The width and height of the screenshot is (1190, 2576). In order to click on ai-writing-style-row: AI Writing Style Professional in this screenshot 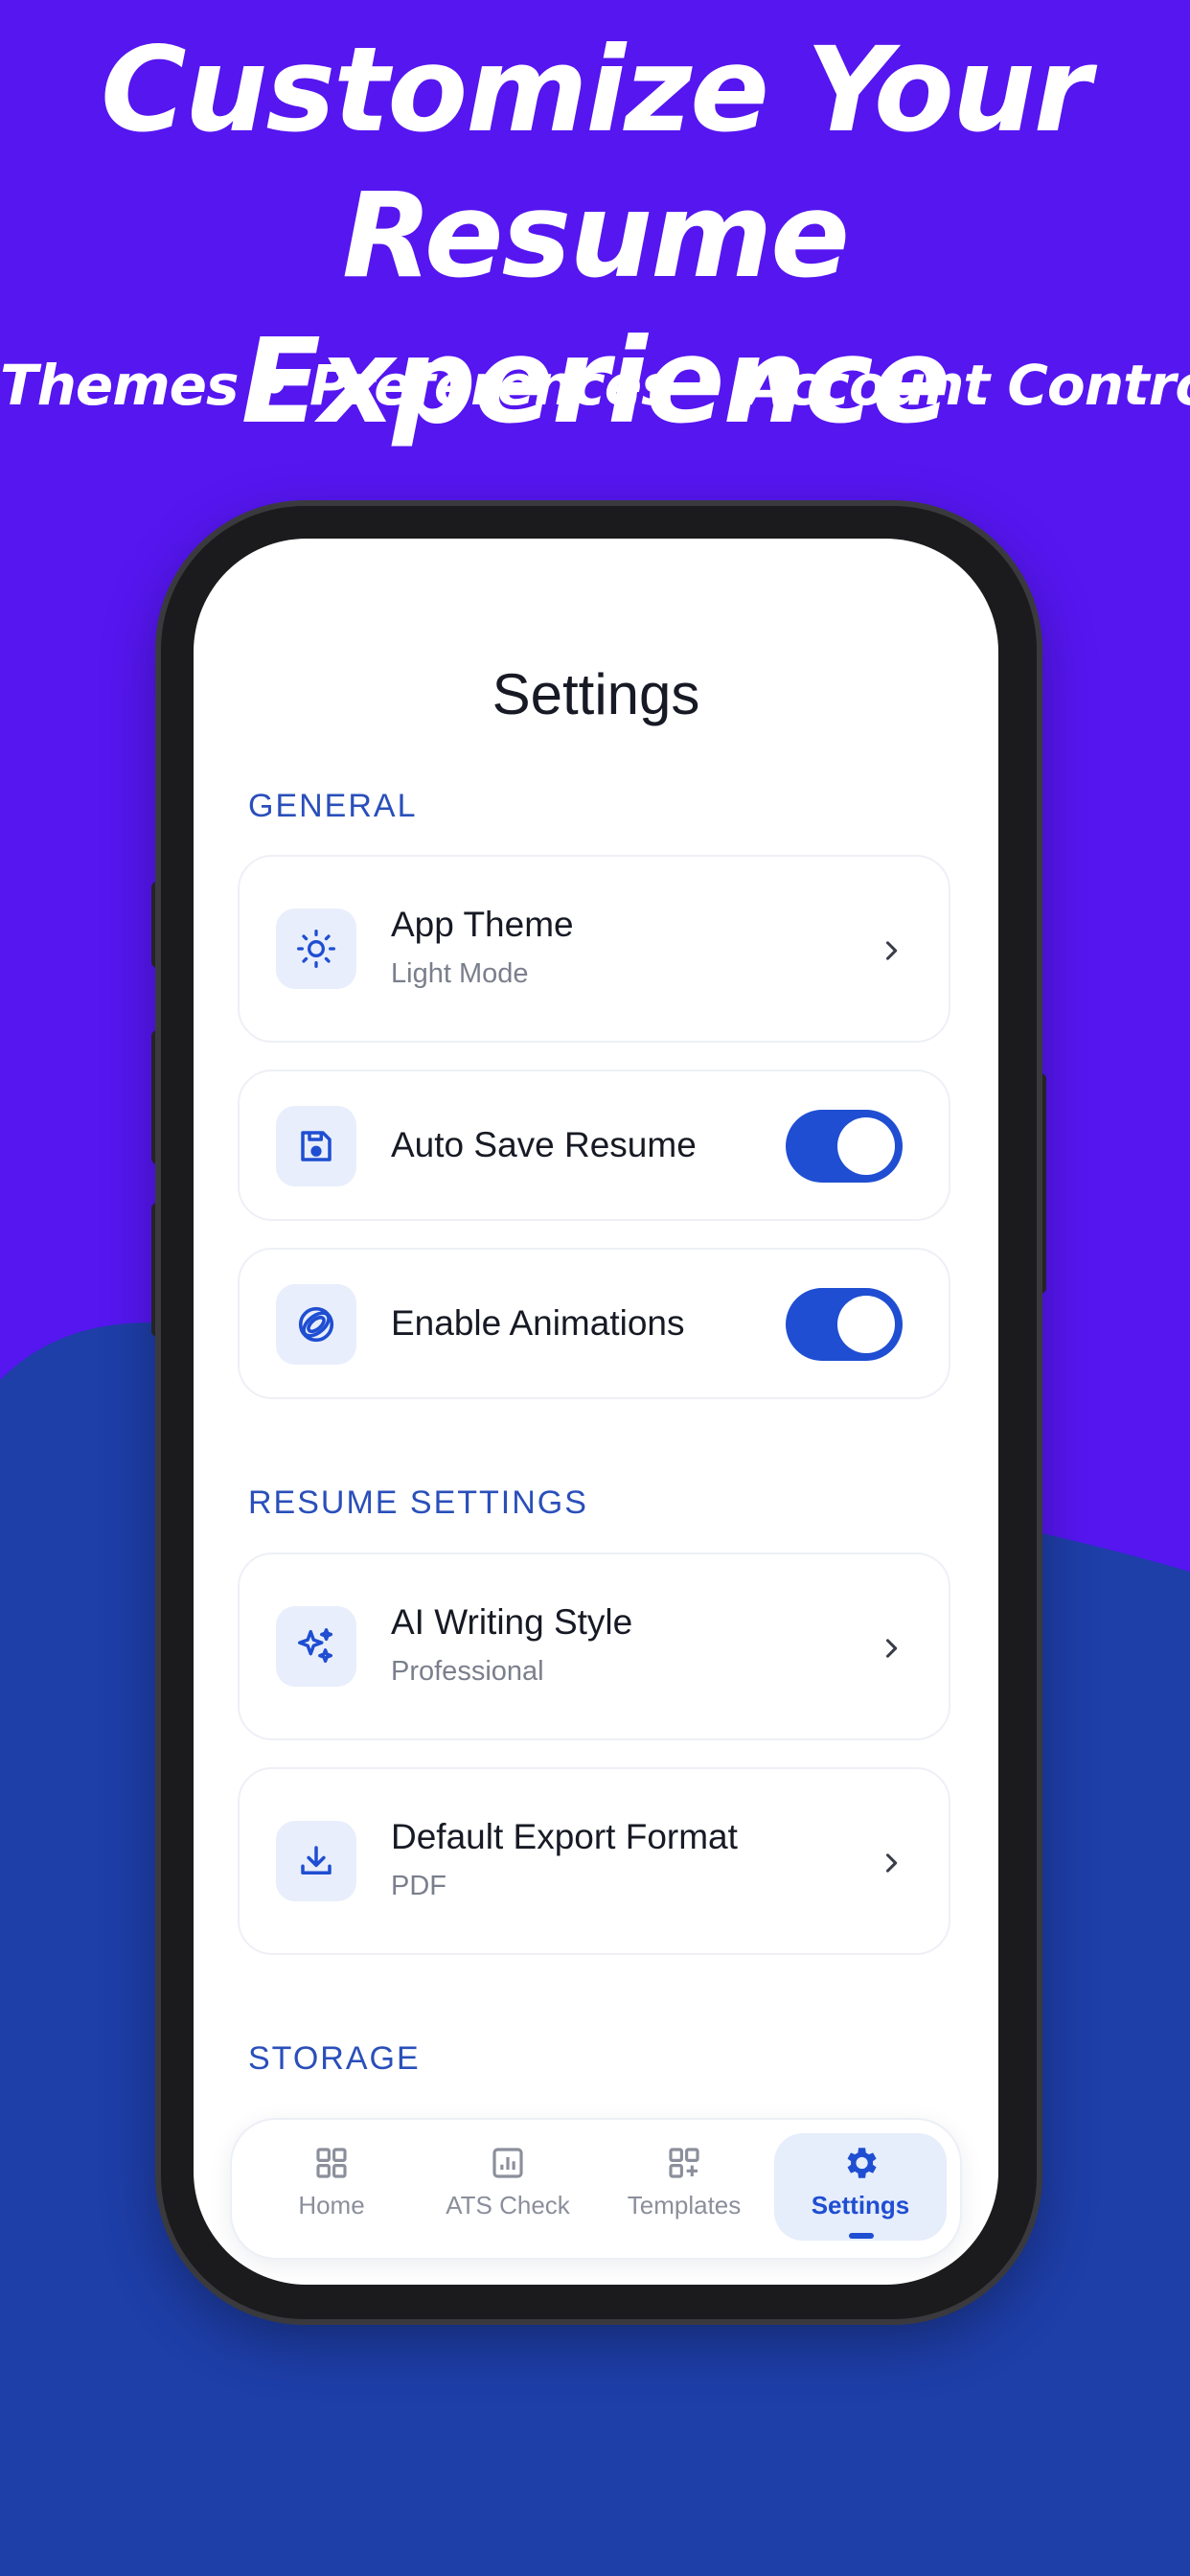, I will do `click(594, 1646)`.